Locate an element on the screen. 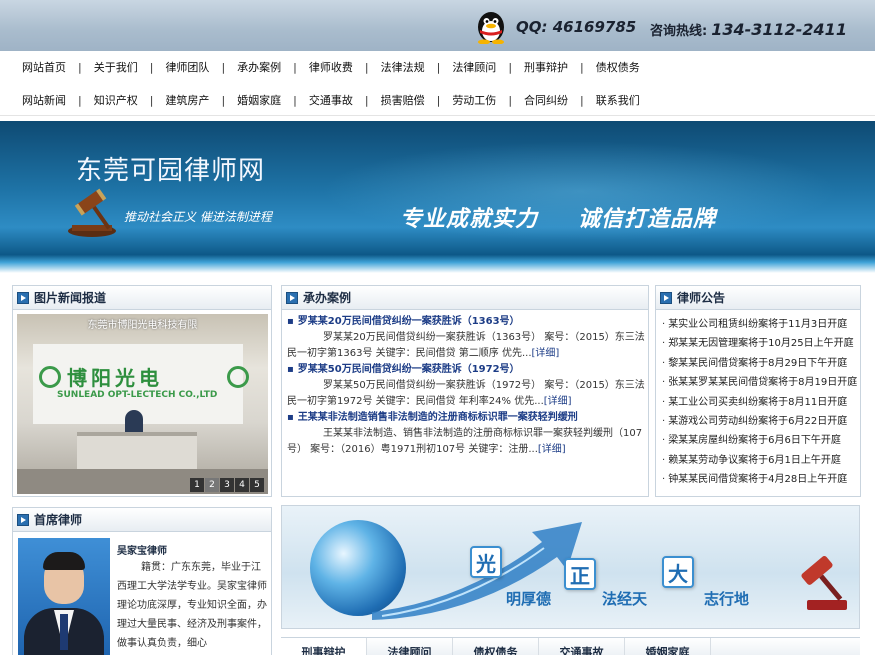  nav-link: 合同纠纷 is located at coordinates (546, 100).